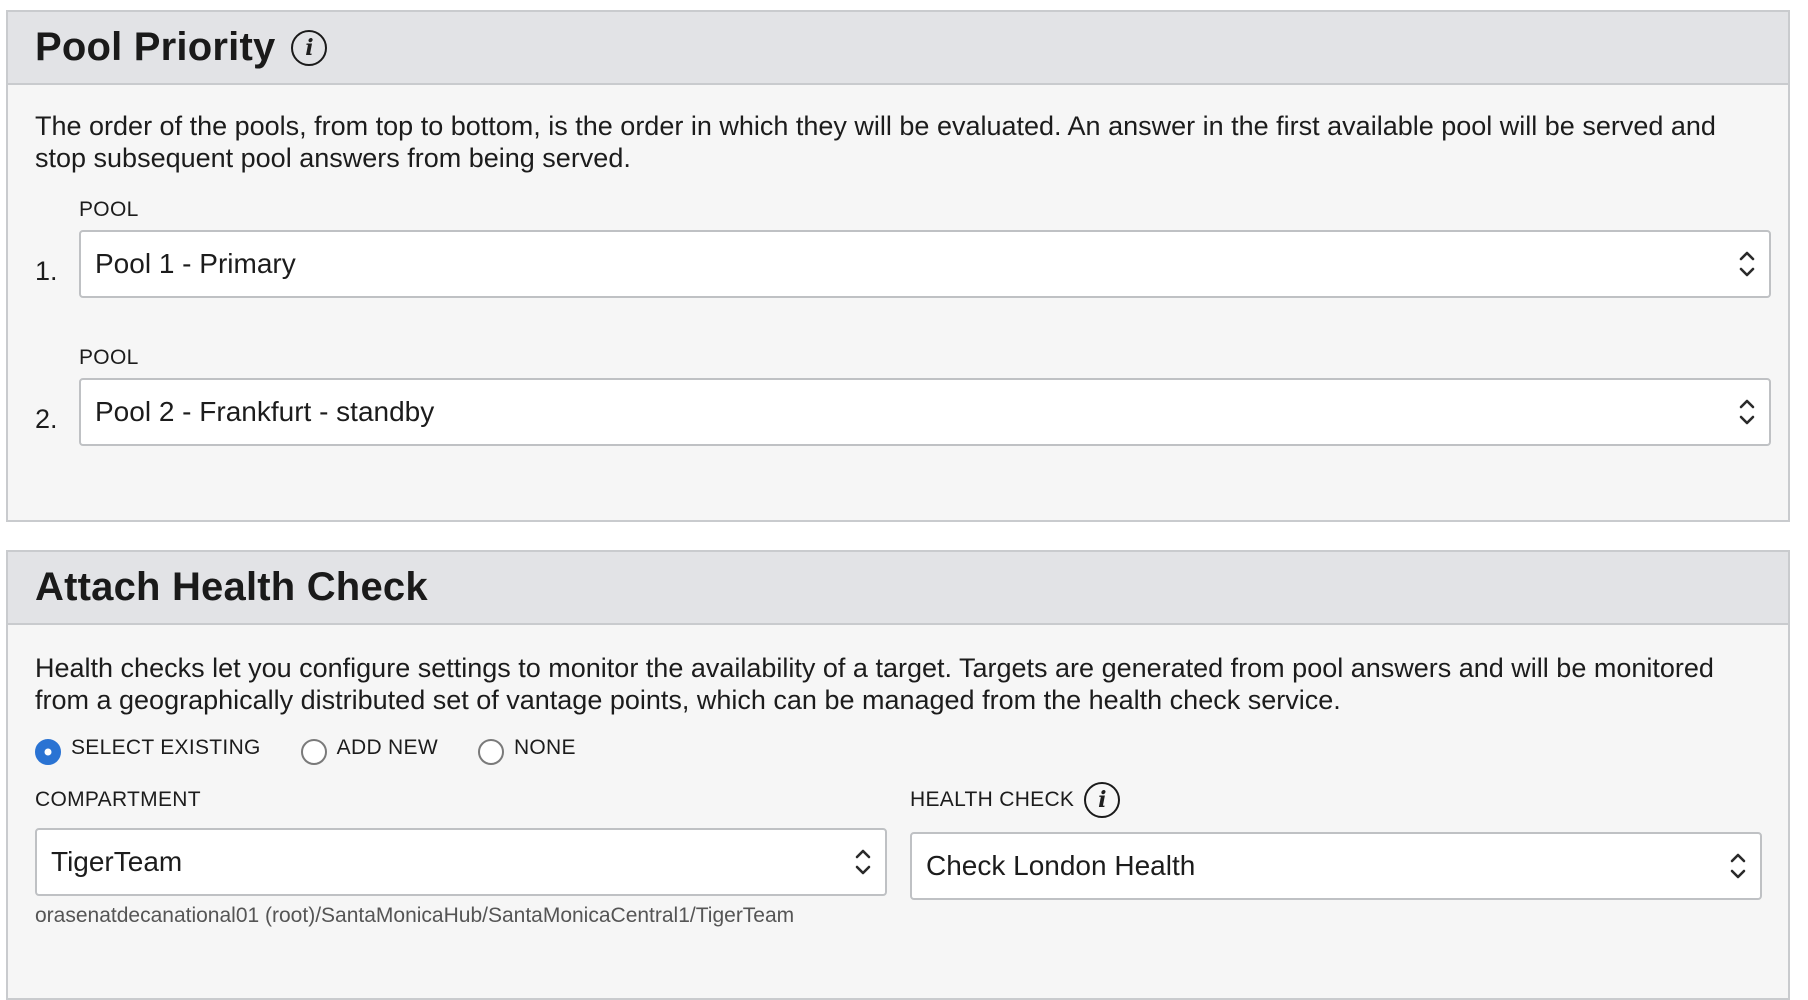  What do you see at coordinates (1061, 865) in the screenshot?
I see `health-check-value: Check London Health` at bounding box center [1061, 865].